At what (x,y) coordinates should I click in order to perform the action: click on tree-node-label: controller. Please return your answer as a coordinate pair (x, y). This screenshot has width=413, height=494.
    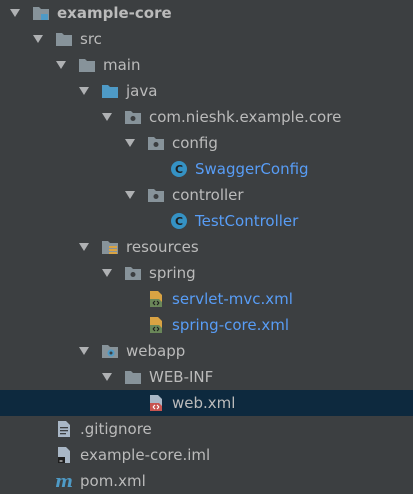
    Looking at the image, I should click on (208, 195).